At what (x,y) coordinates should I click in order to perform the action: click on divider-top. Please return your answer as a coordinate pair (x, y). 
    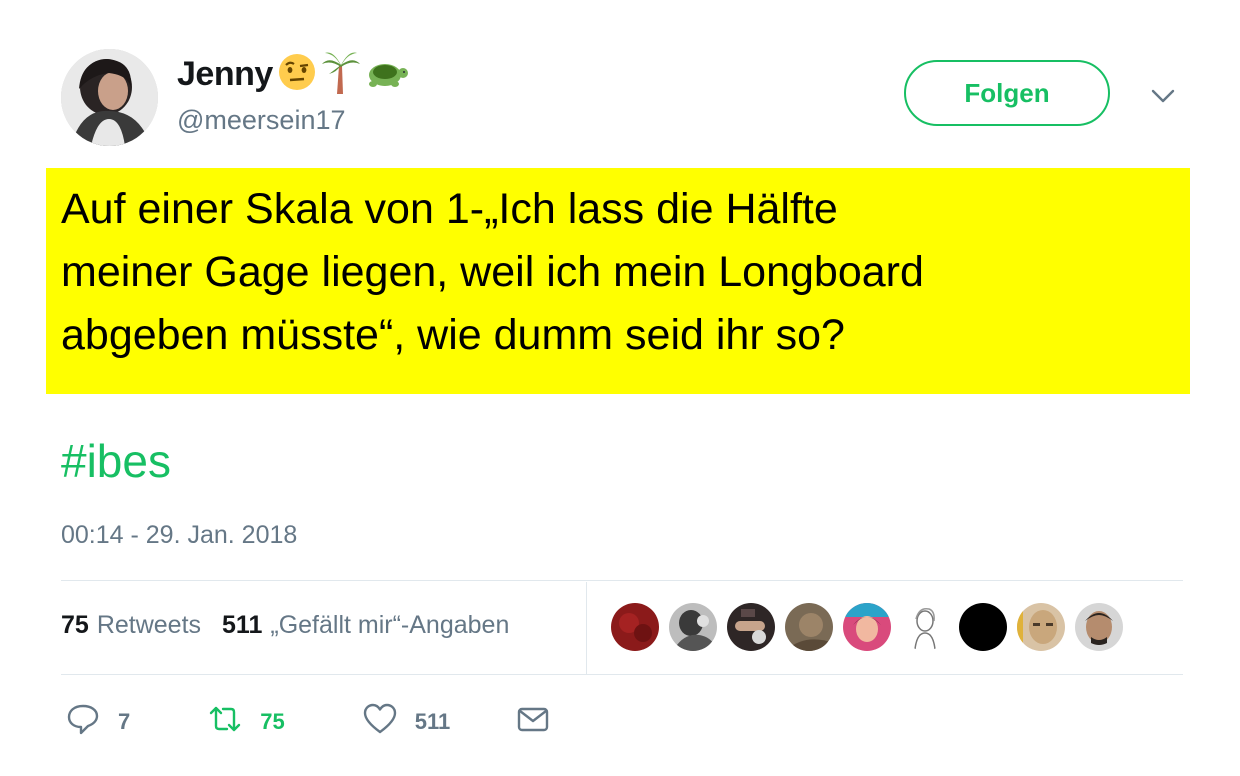
    Looking at the image, I should click on (622, 580).